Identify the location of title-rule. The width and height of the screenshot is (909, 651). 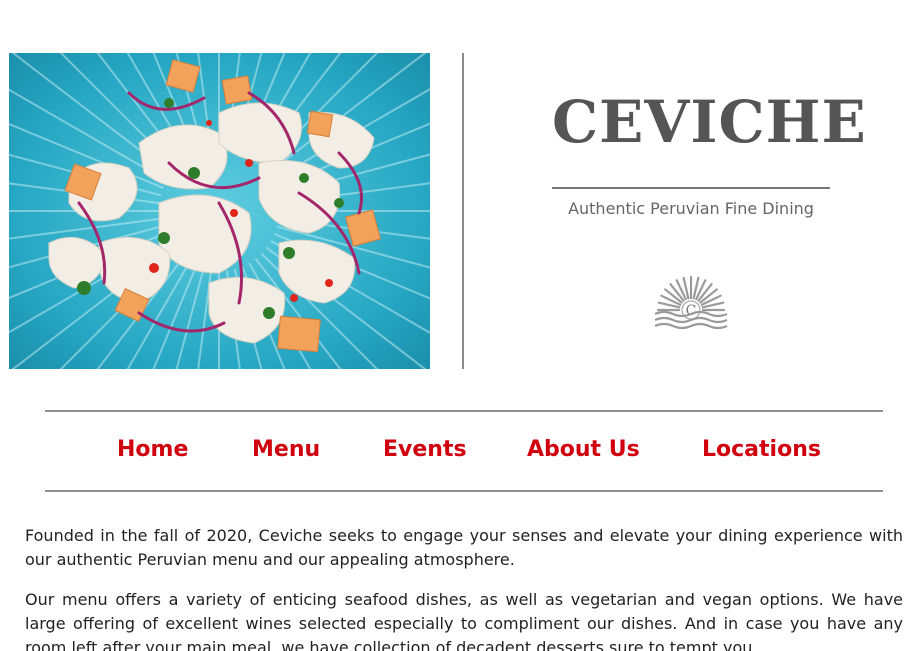
(691, 188).